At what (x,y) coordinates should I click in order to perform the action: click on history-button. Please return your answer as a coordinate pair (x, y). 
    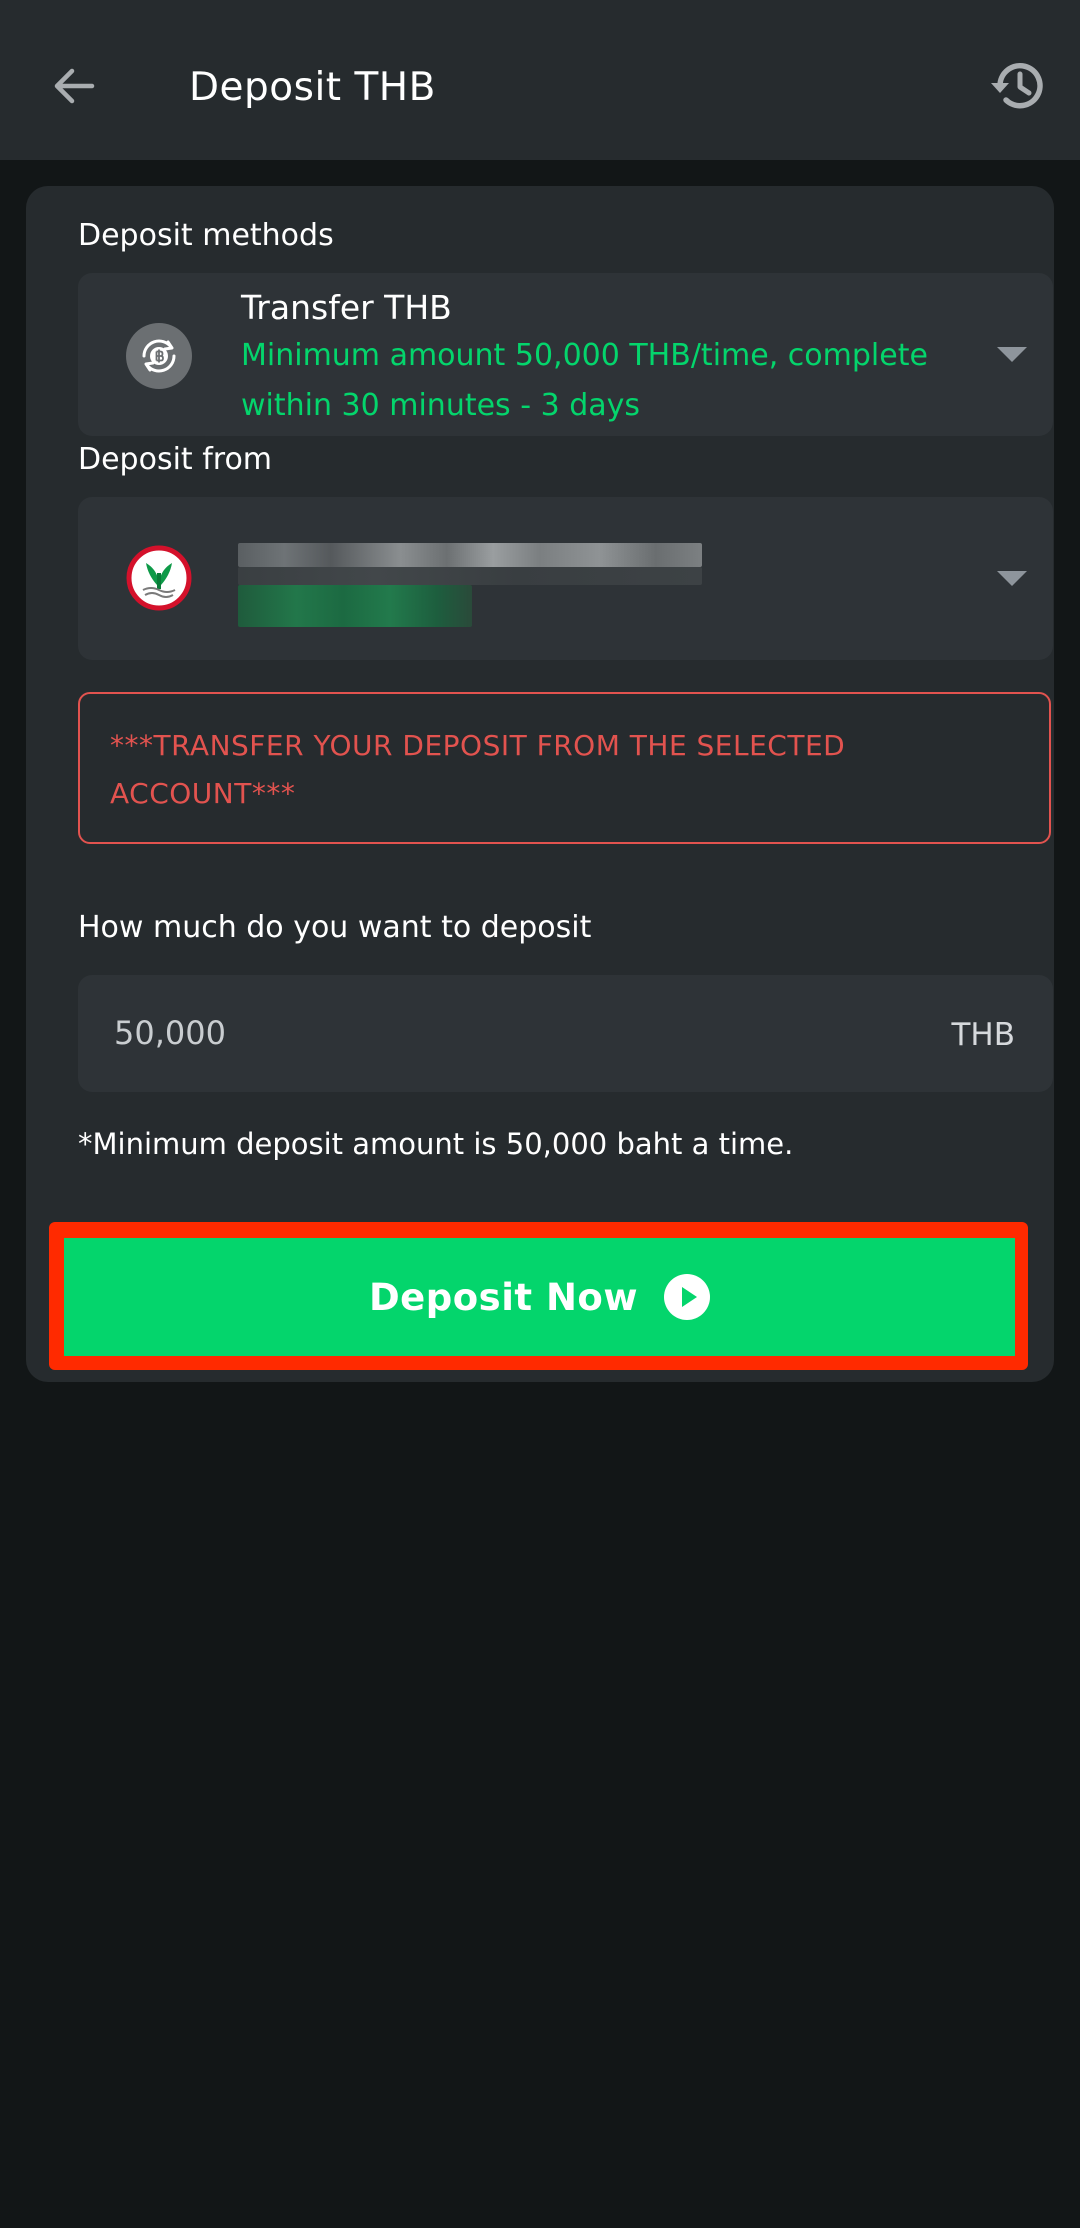
    Looking at the image, I should click on (1018, 86).